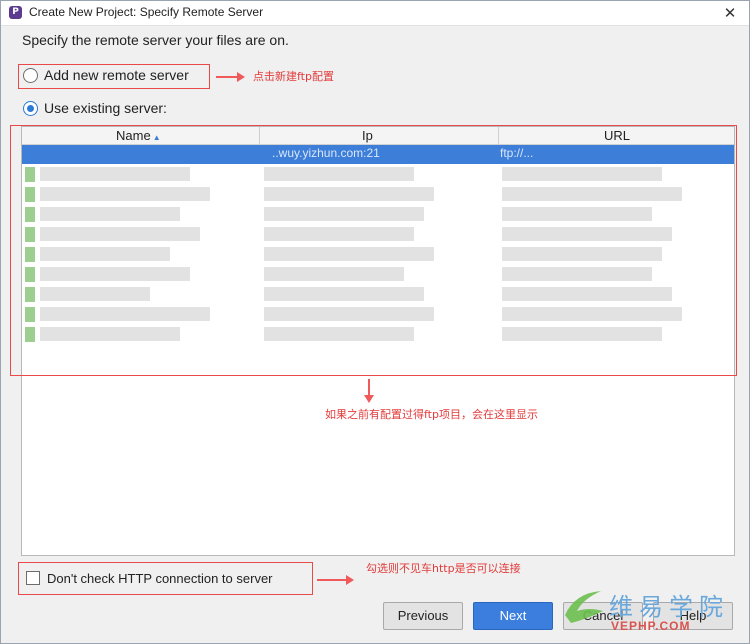 The image size is (750, 644). Describe the element at coordinates (423, 616) in the screenshot. I see `previous-button: Previous` at that location.